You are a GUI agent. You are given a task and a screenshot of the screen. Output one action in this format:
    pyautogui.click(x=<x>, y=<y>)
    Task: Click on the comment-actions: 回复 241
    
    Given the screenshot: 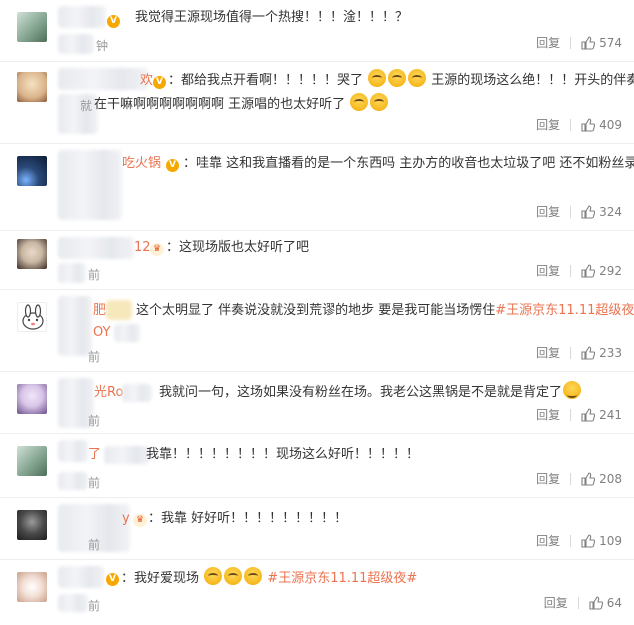 What is the action you would take?
    pyautogui.click(x=579, y=414)
    